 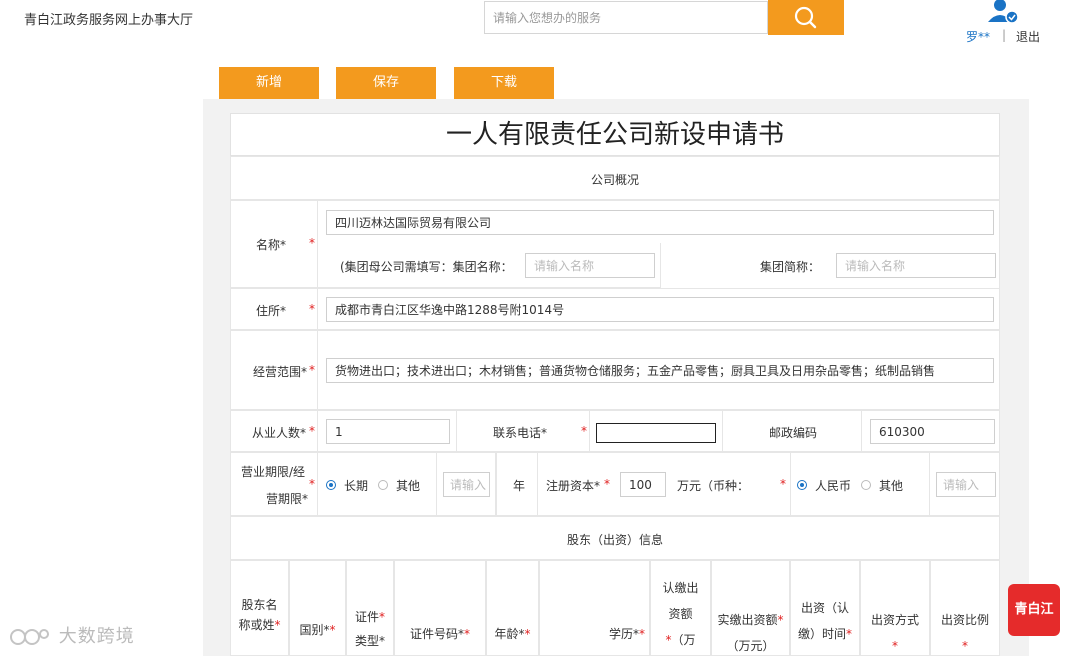 I want to click on col-header-country-l1: 国别*, so click(x=314, y=630).